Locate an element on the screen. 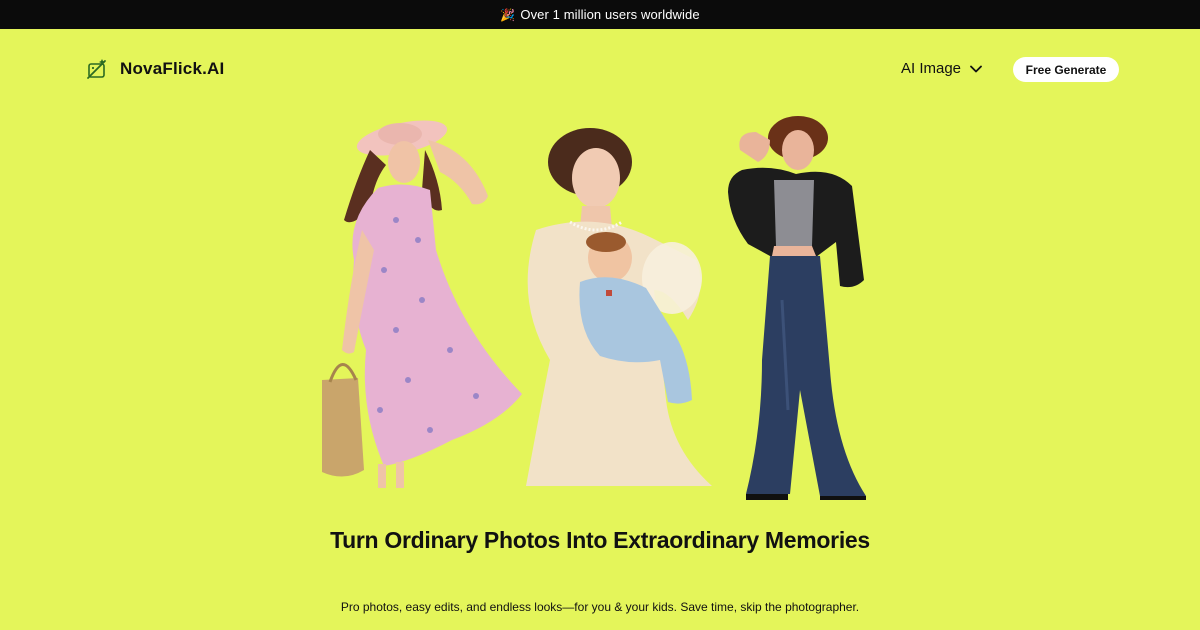 This screenshot has height=630, width=1200. ai-image-dropdown: AI Image is located at coordinates (941, 68).